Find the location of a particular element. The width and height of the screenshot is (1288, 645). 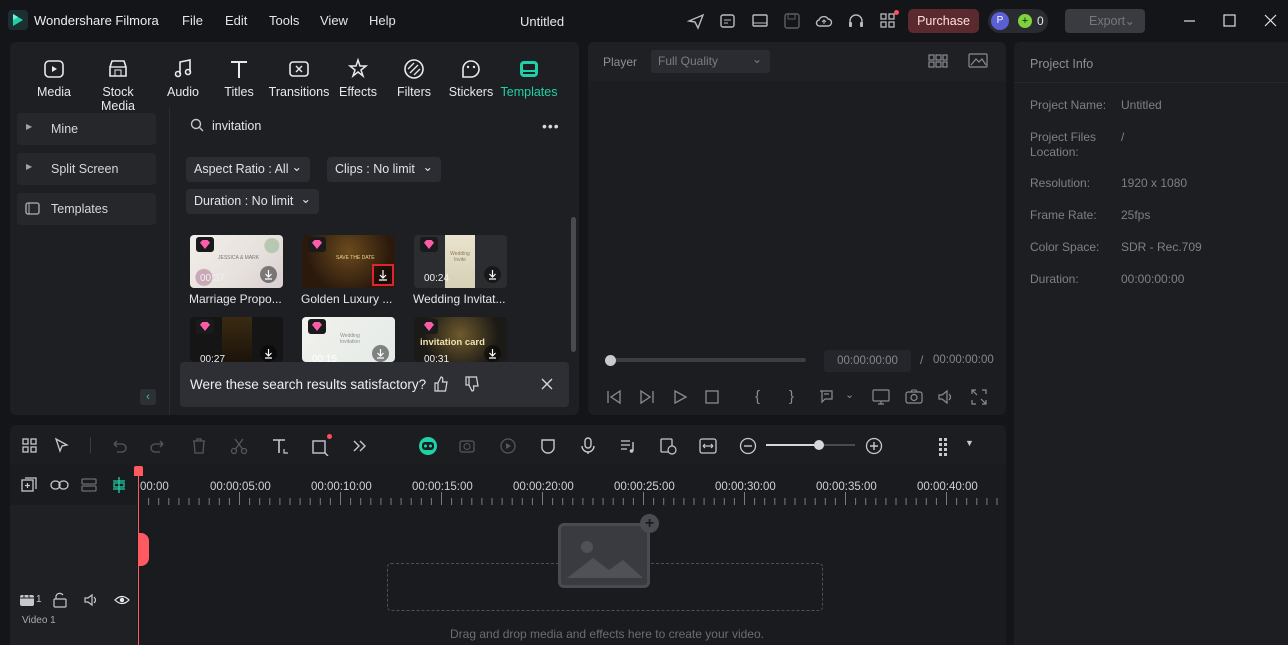

tab-audio: Audio is located at coordinates (183, 78).